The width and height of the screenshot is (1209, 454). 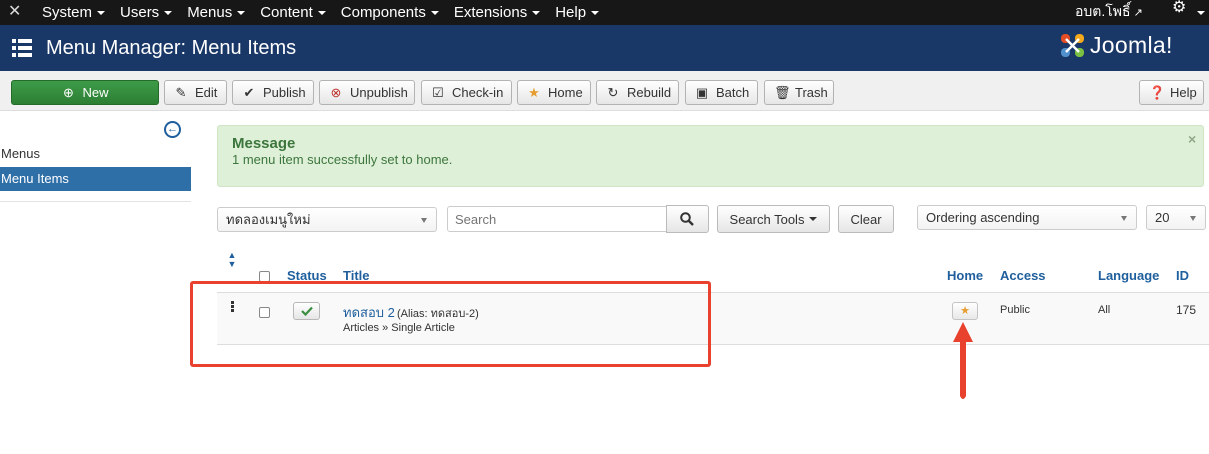 I want to click on unpublish-icon: ⊗, so click(x=336, y=92).